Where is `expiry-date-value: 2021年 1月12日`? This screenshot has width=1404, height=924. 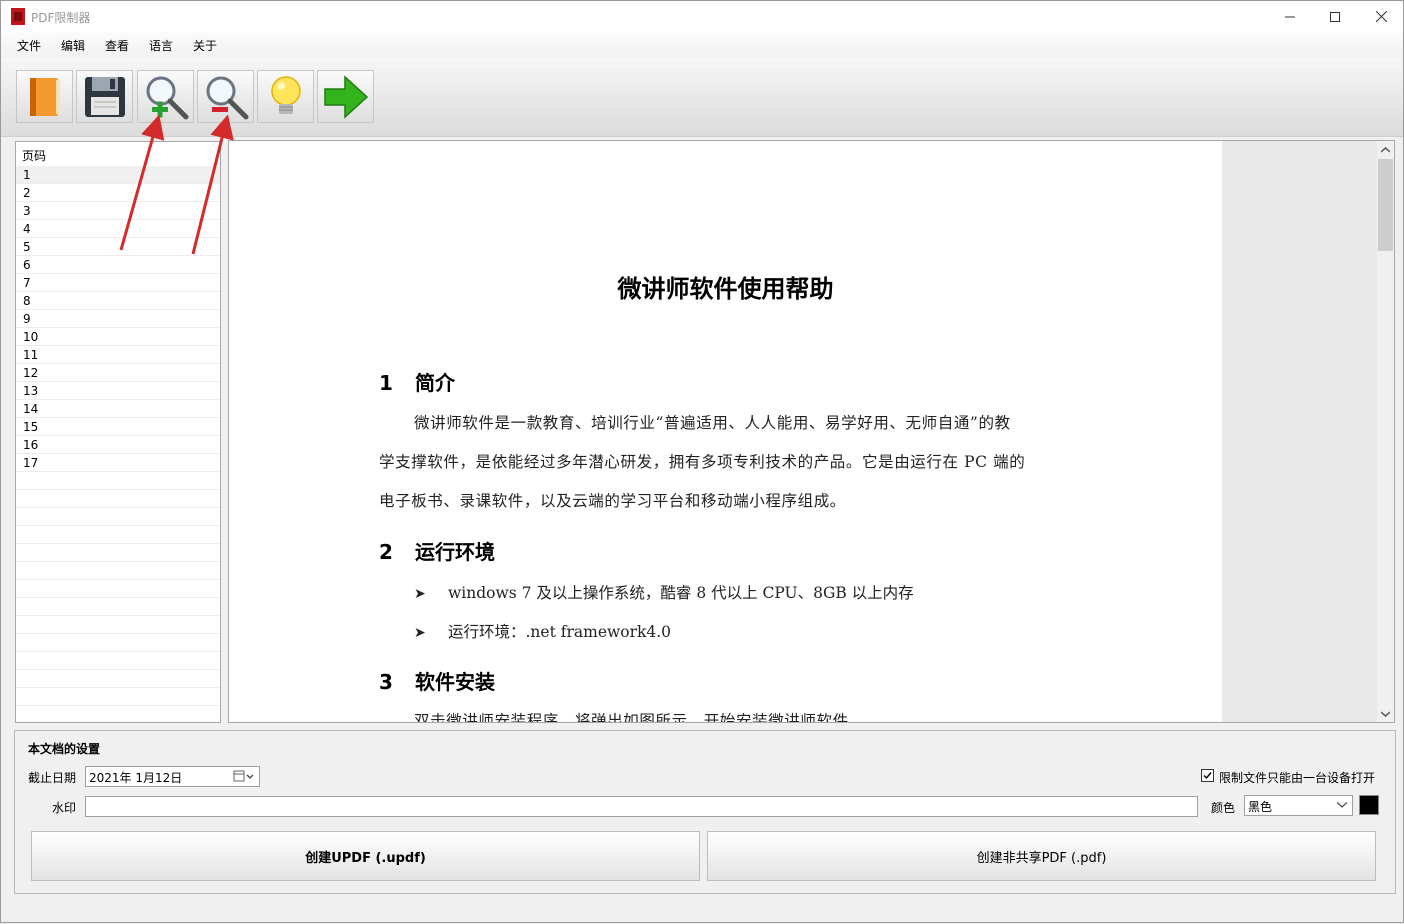
expiry-date-value: 2021年 1月12日 is located at coordinates (136, 778).